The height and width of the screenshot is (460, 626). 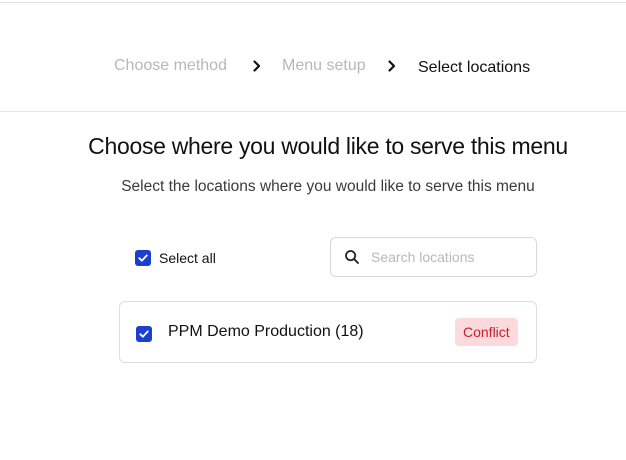 What do you see at coordinates (266, 331) in the screenshot?
I see `location-name: PPM Demo Production (18)` at bounding box center [266, 331].